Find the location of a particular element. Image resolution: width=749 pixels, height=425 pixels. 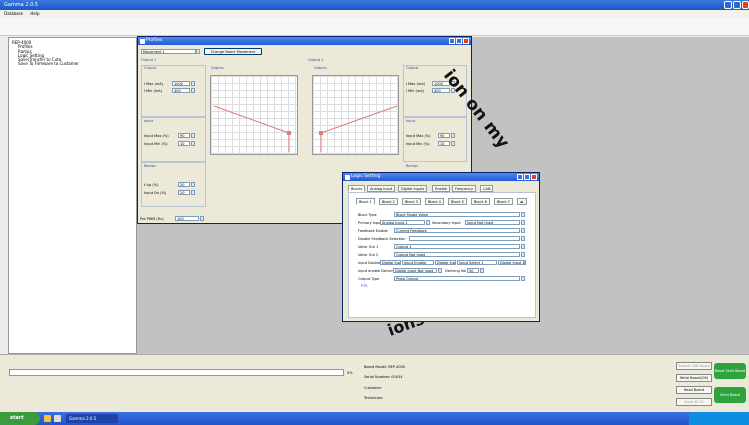

tab-block-3: Block 3 is located at coordinates (411, 201).